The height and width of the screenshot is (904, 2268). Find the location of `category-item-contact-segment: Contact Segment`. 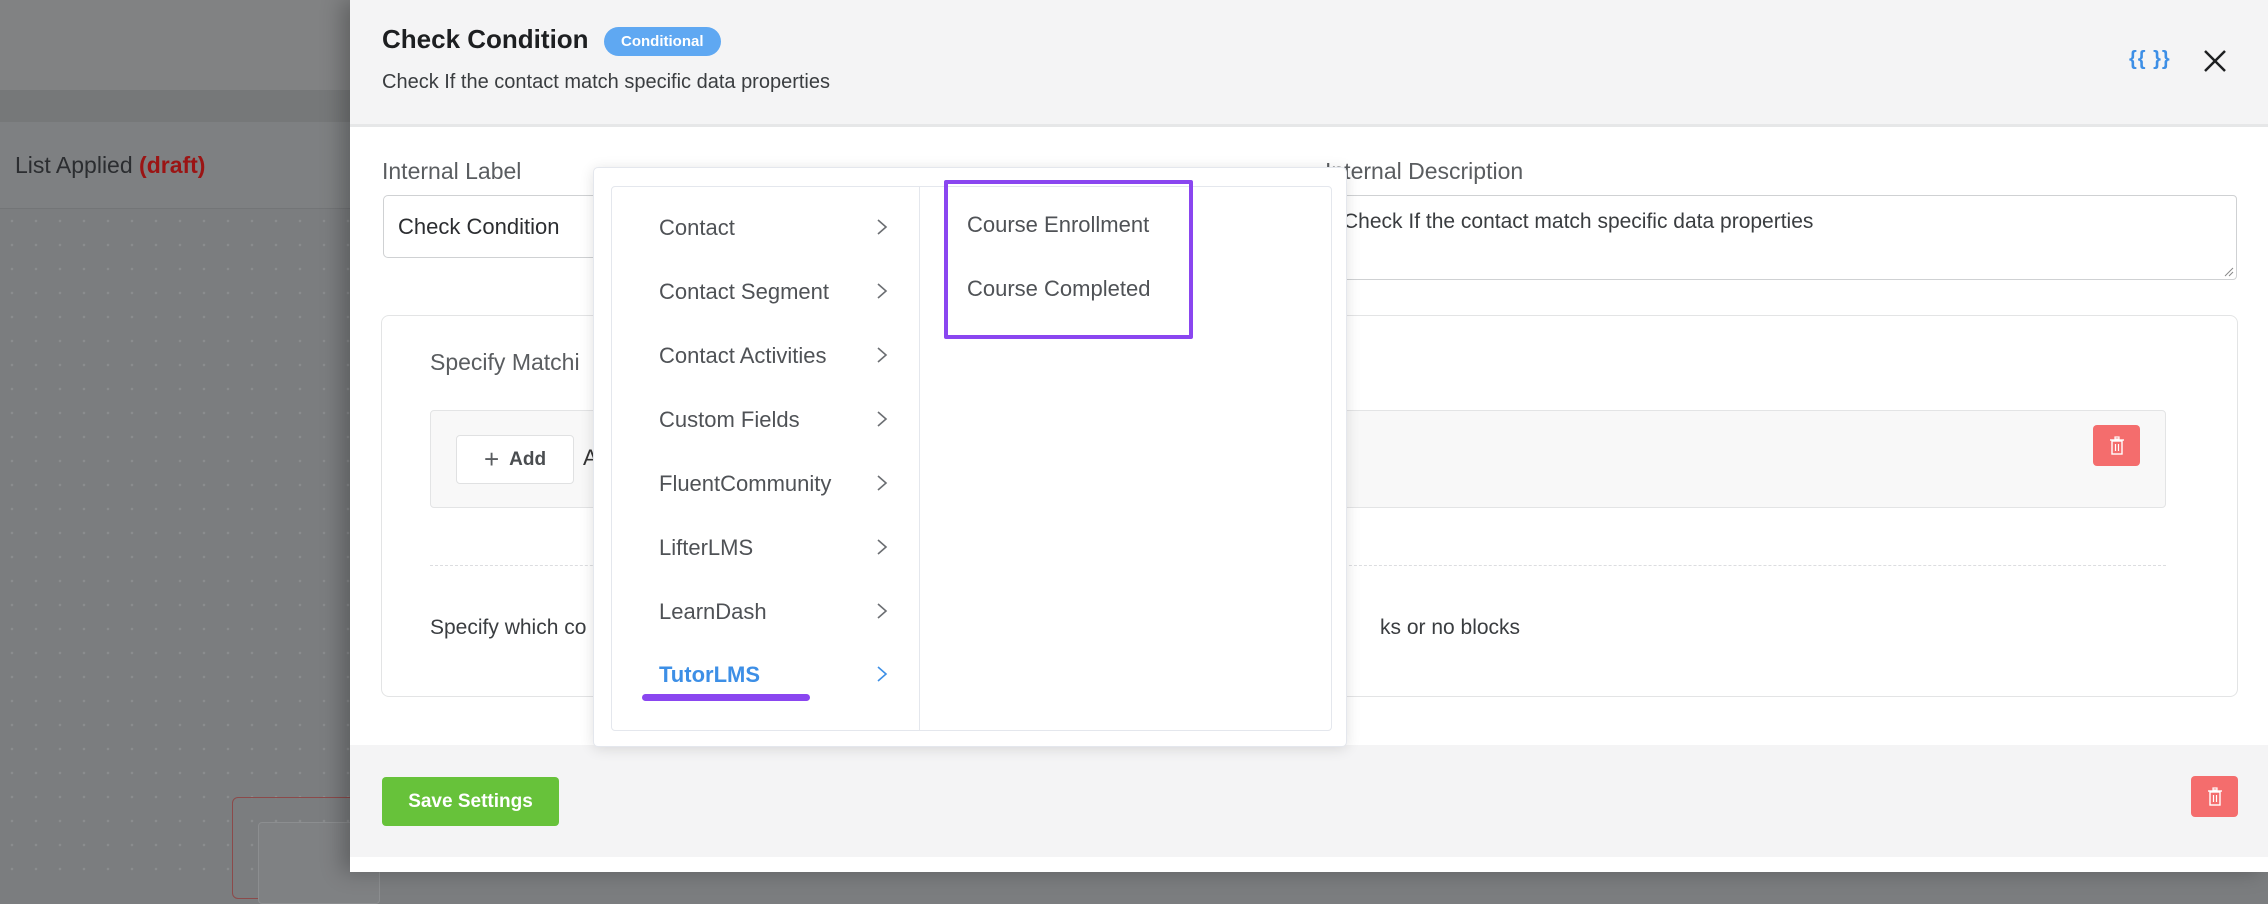

category-item-contact-segment: Contact Segment is located at coordinates (765, 291).